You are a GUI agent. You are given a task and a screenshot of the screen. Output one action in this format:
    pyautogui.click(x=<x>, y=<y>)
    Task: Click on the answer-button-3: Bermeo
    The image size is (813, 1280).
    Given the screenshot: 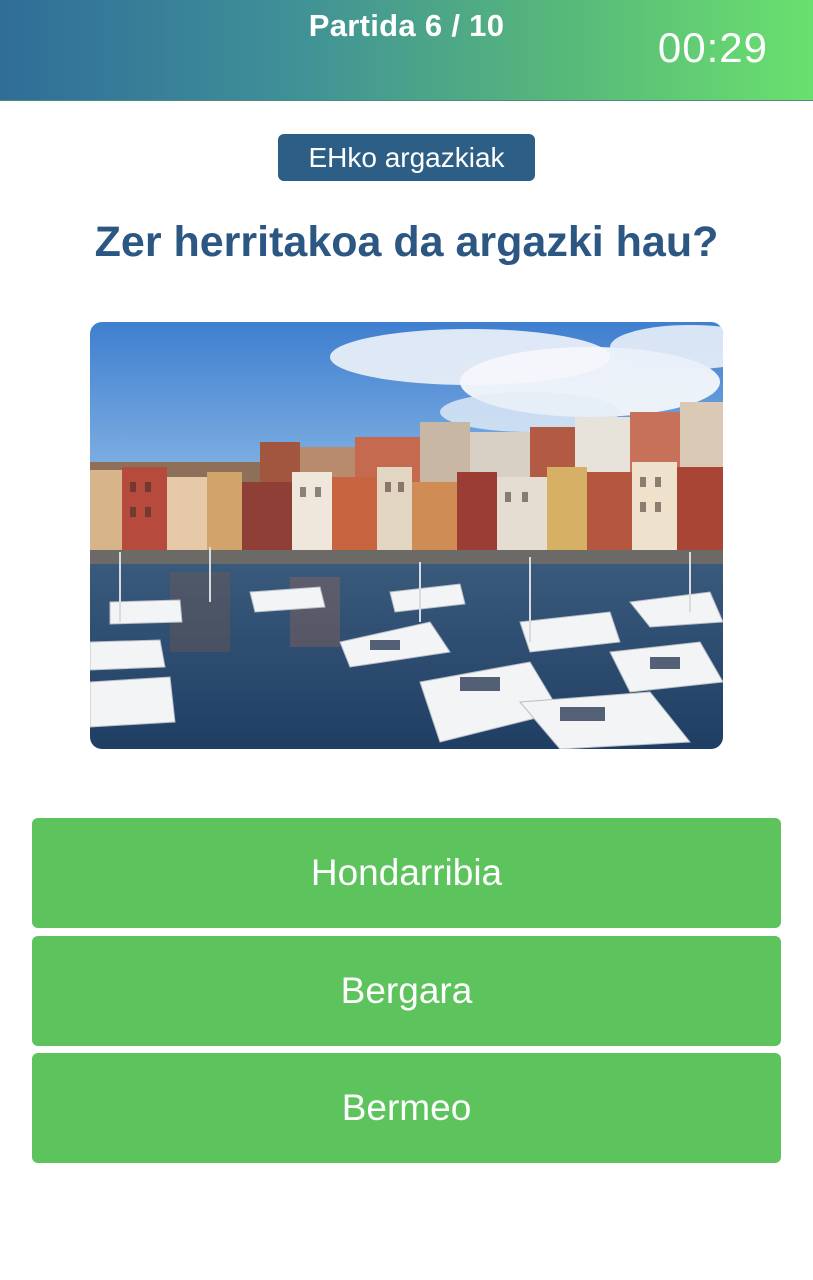 What is the action you would take?
    pyautogui.click(x=406, y=1108)
    